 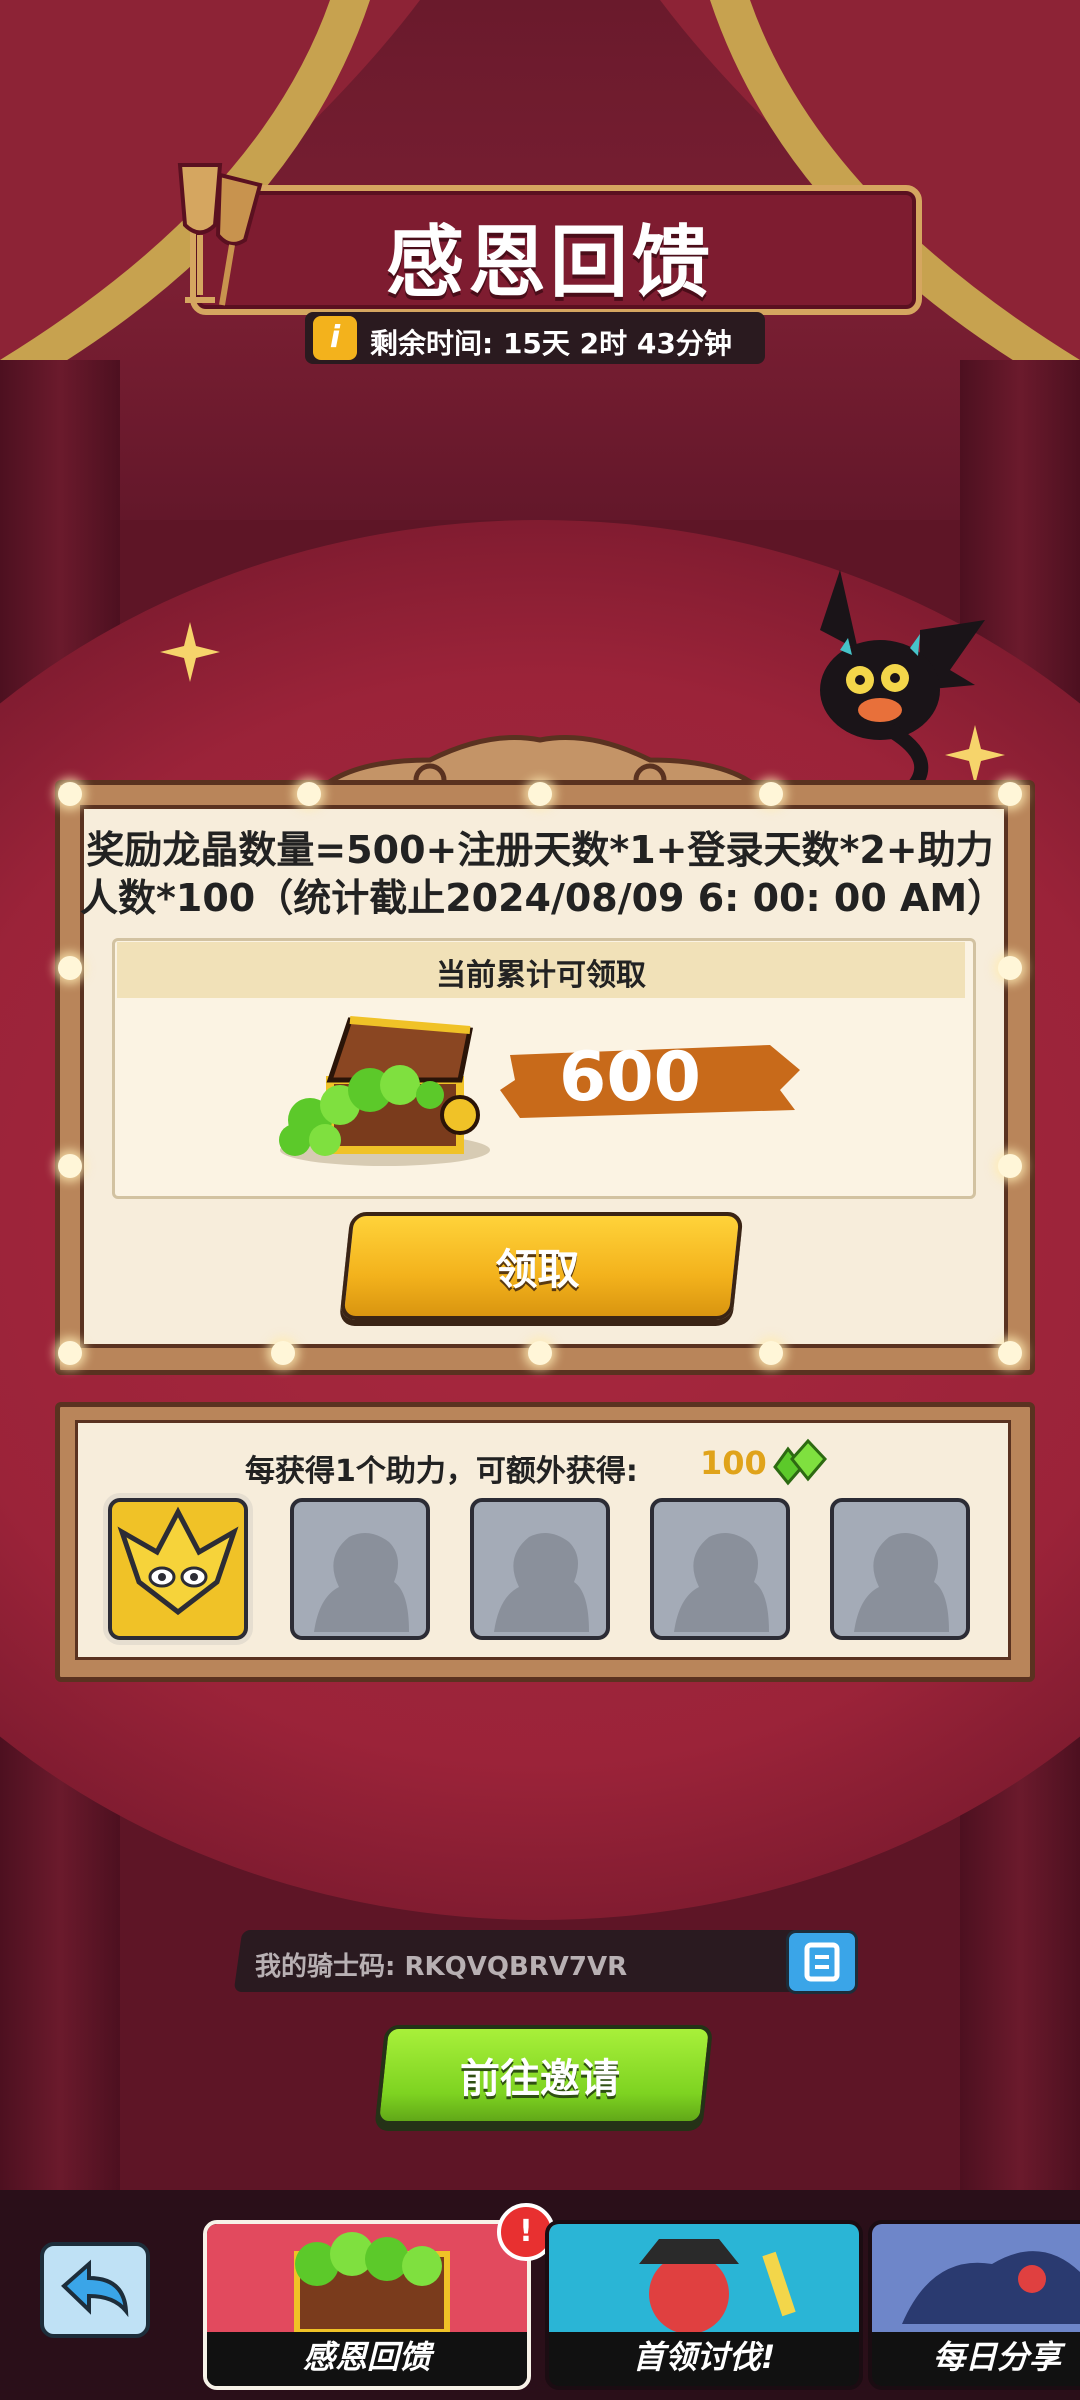 I want to click on copy-icon, so click(x=822, y=1962).